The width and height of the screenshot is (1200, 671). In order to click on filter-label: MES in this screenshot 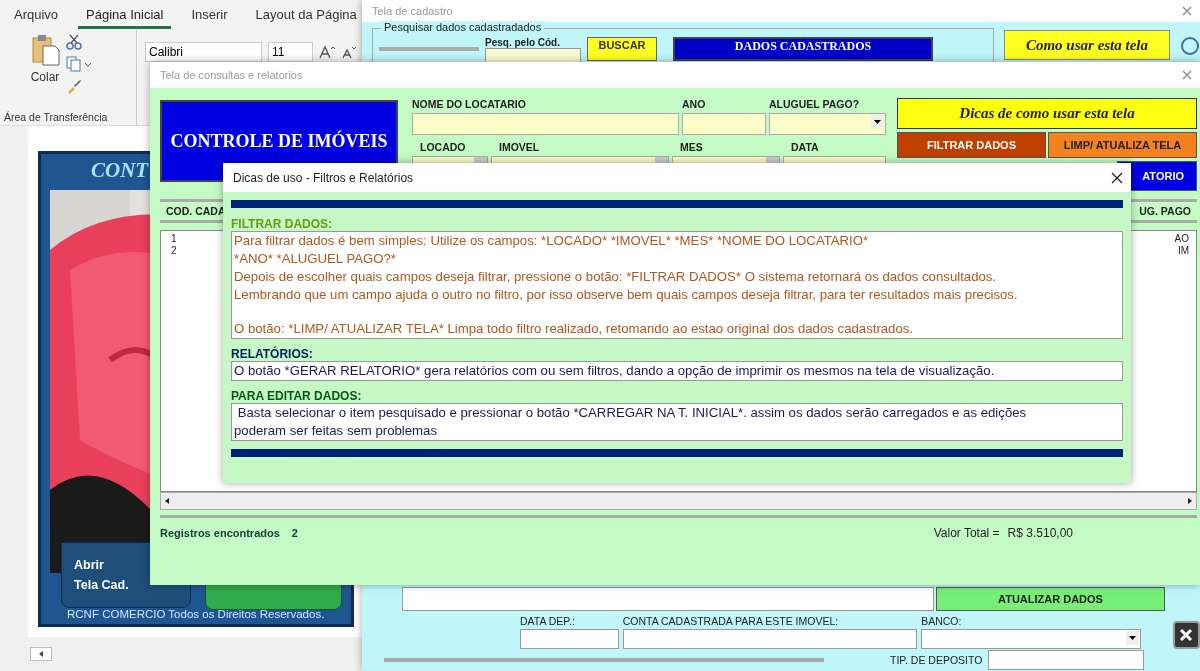, I will do `click(691, 147)`.